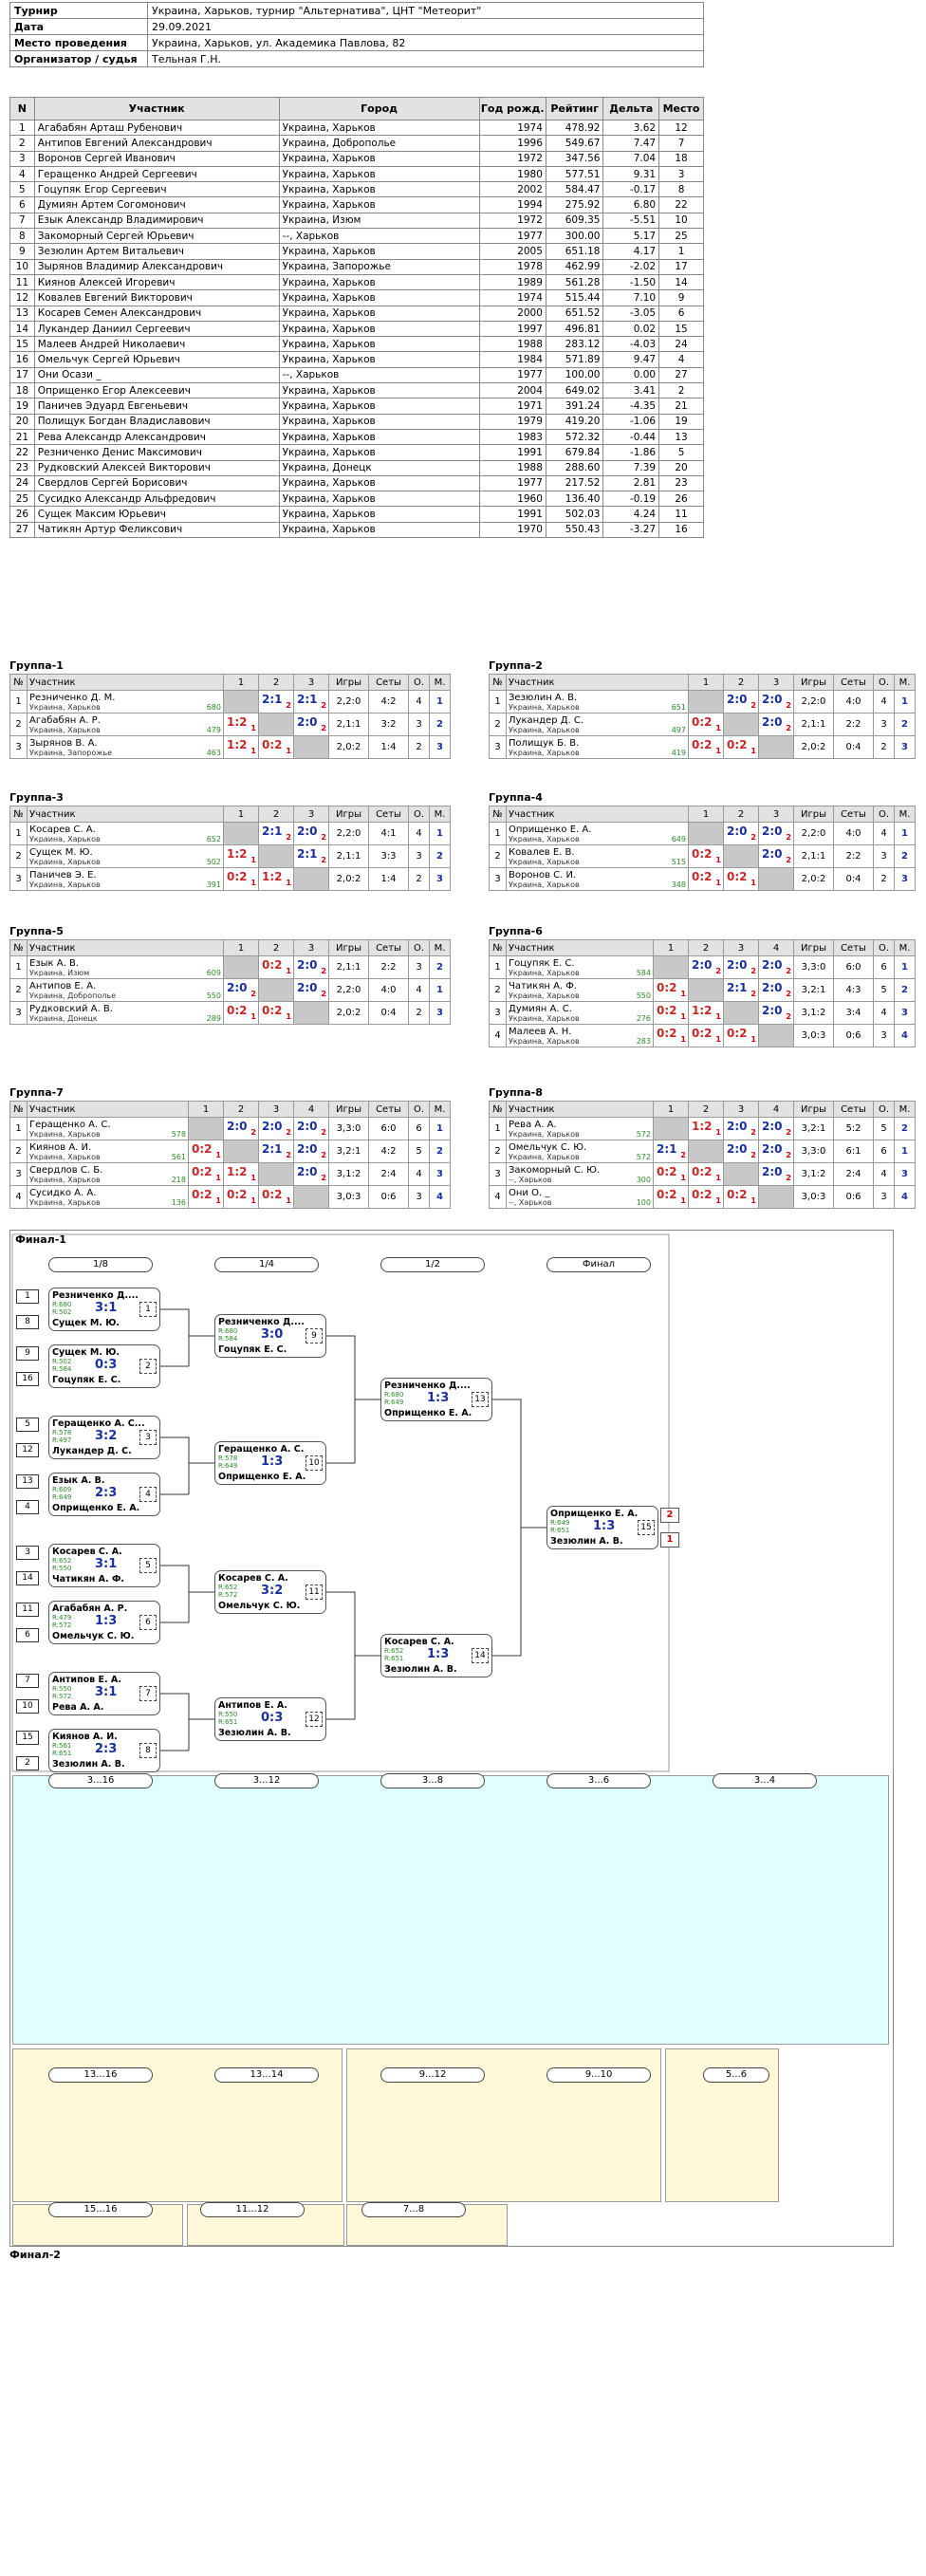 The height and width of the screenshot is (2576, 926). I want to click on player-rating: 584, so click(643, 972).